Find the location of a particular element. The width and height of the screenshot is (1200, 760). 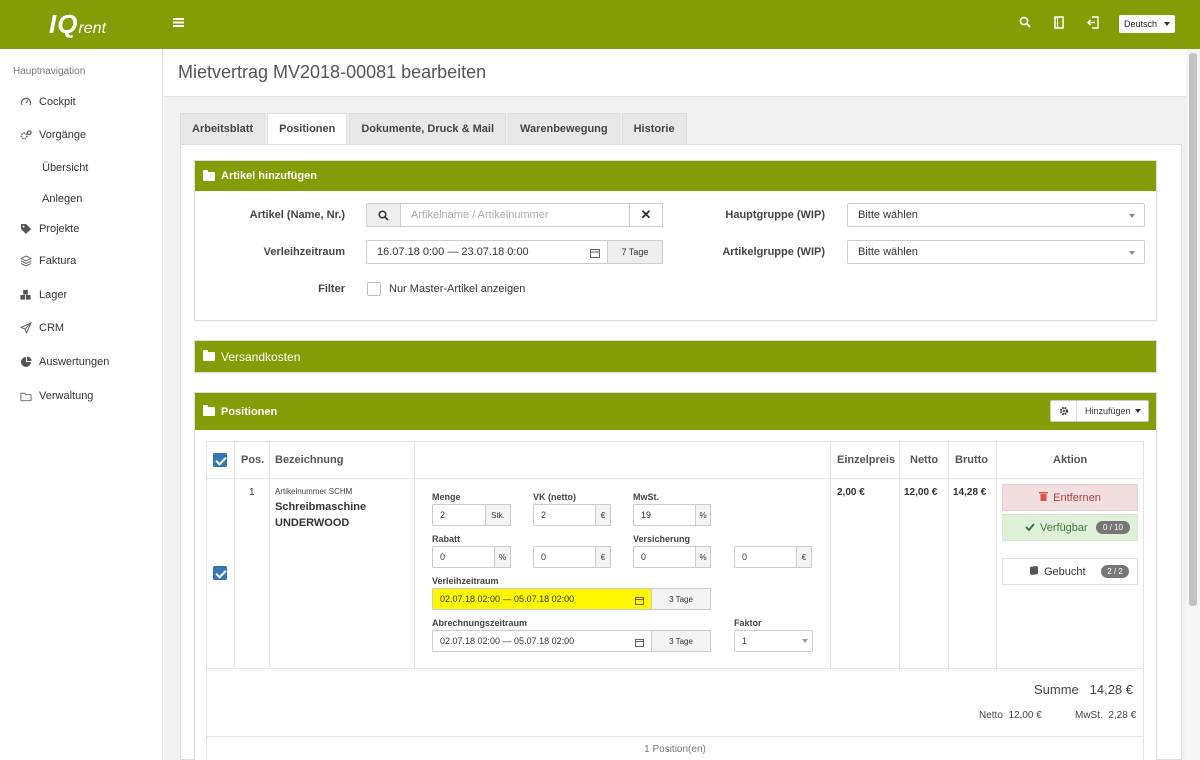

main-group-select: Bitte wählen is located at coordinates (996, 215).